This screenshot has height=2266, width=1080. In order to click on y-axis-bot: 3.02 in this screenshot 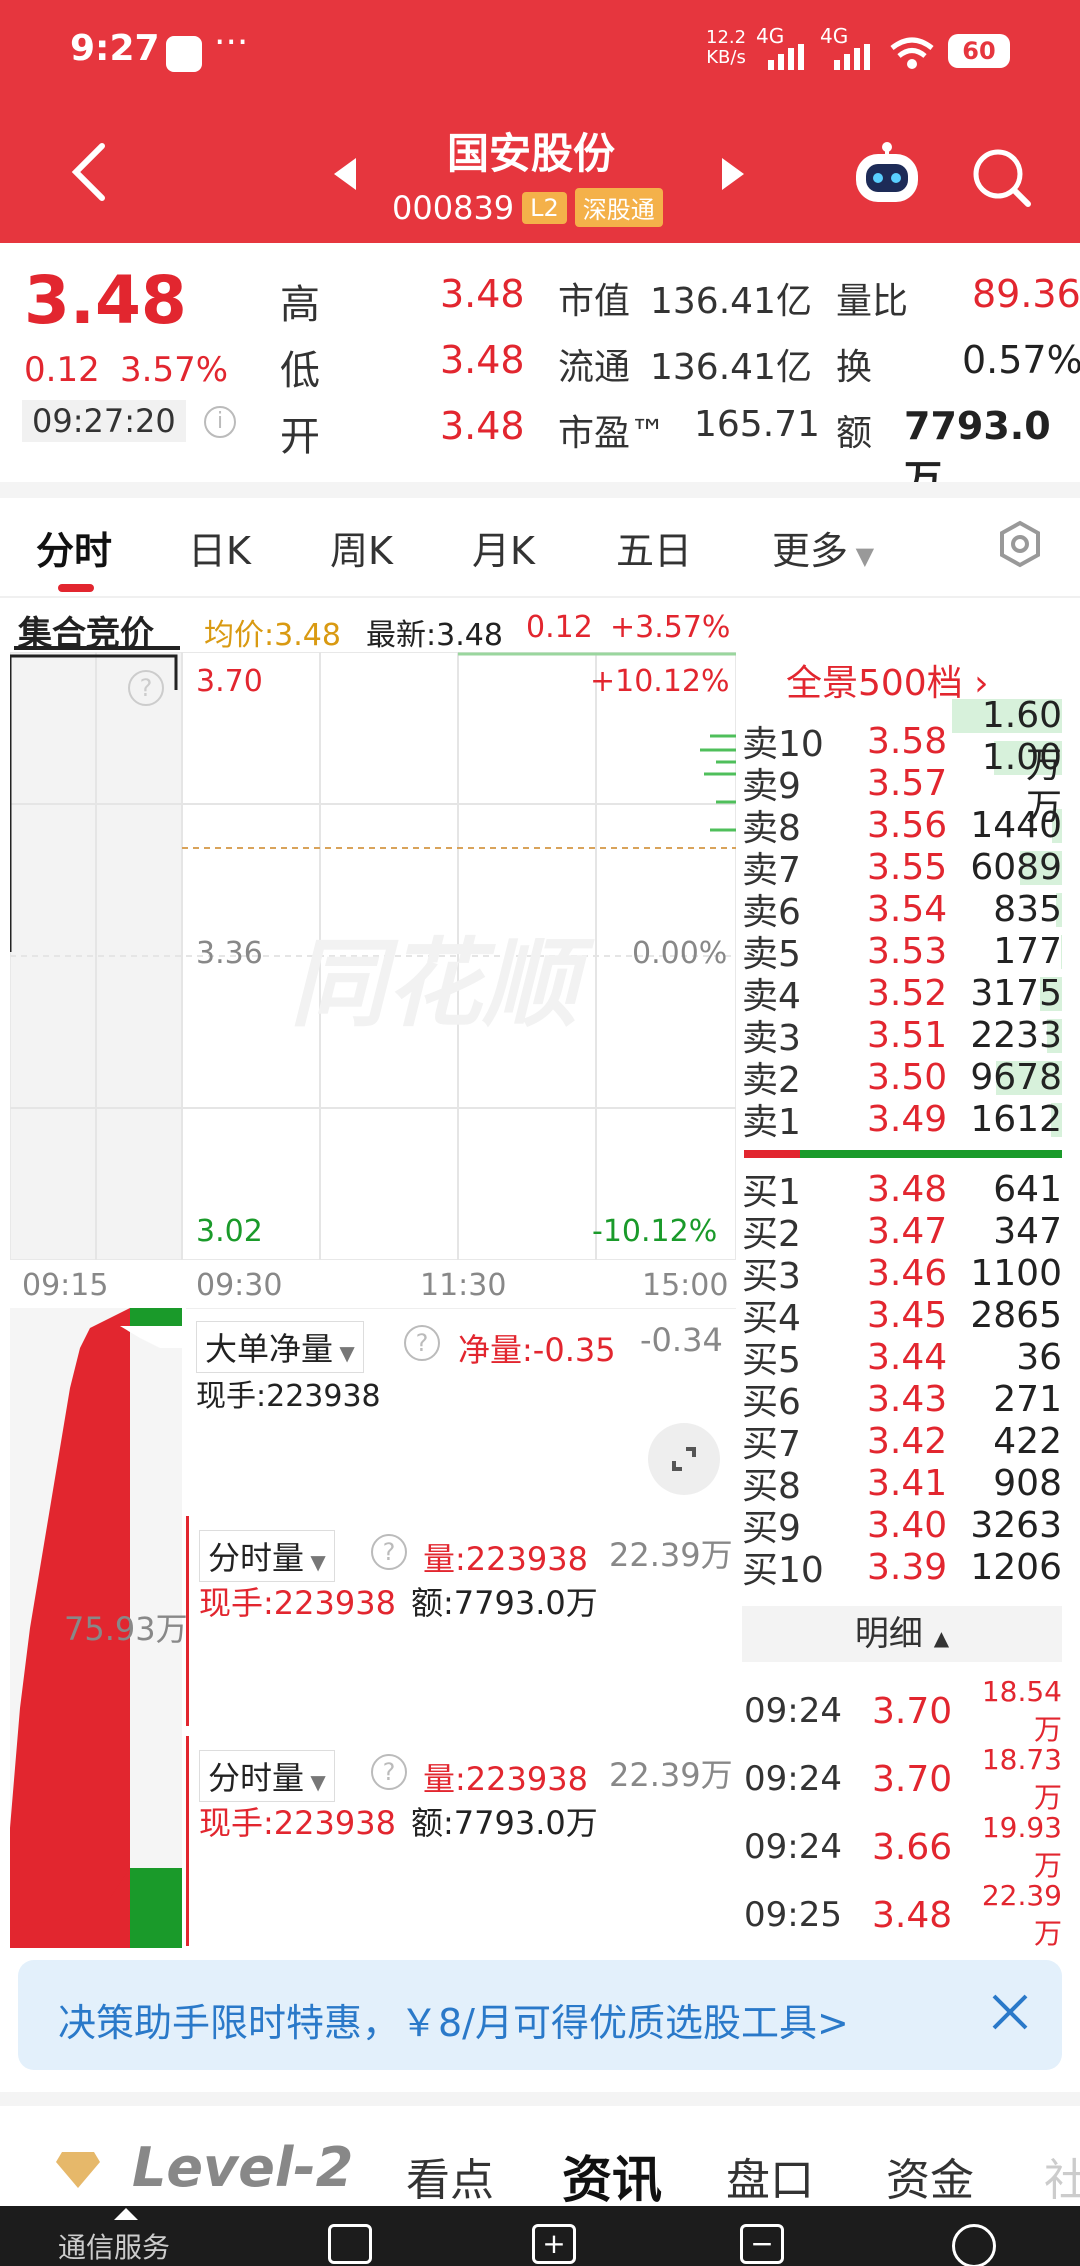, I will do `click(229, 1231)`.